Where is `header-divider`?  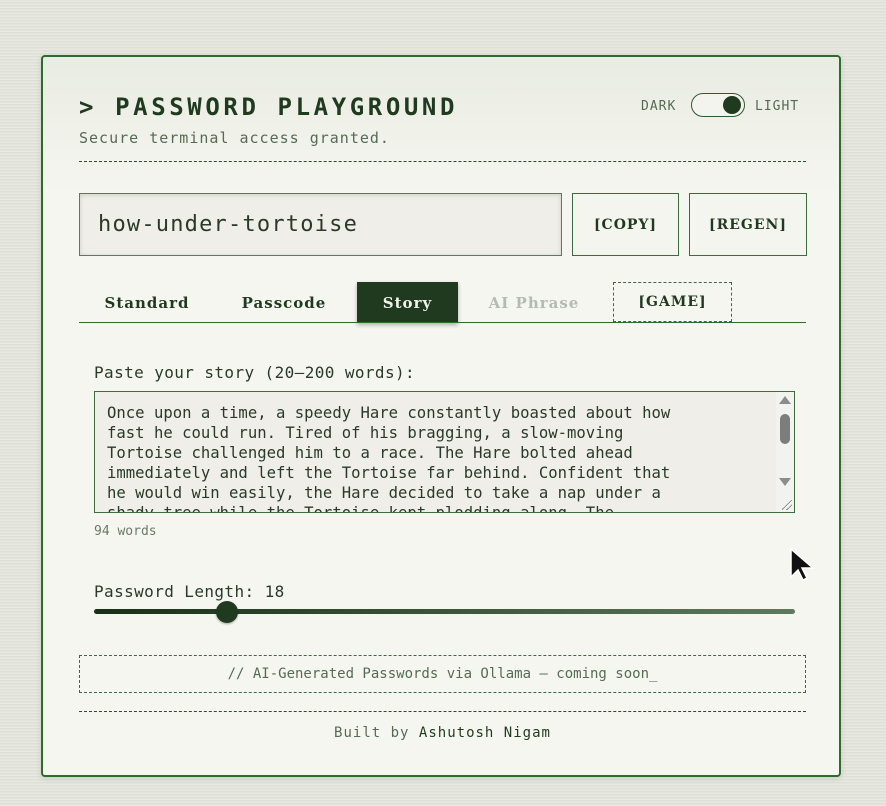
header-divider is located at coordinates (442, 161).